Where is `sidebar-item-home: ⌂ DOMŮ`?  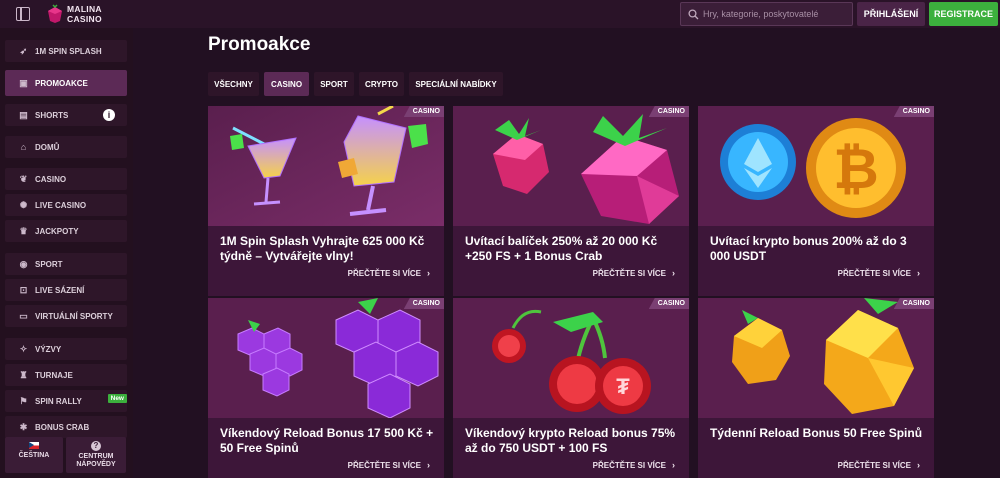
sidebar-item-home: ⌂ DOMŮ is located at coordinates (66, 147).